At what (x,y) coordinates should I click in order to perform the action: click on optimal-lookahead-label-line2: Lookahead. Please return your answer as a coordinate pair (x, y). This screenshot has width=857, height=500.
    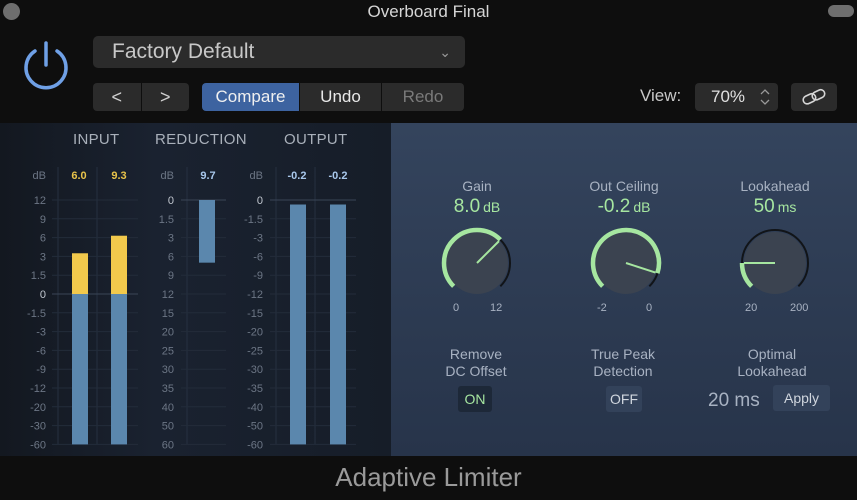
    Looking at the image, I should click on (772, 371).